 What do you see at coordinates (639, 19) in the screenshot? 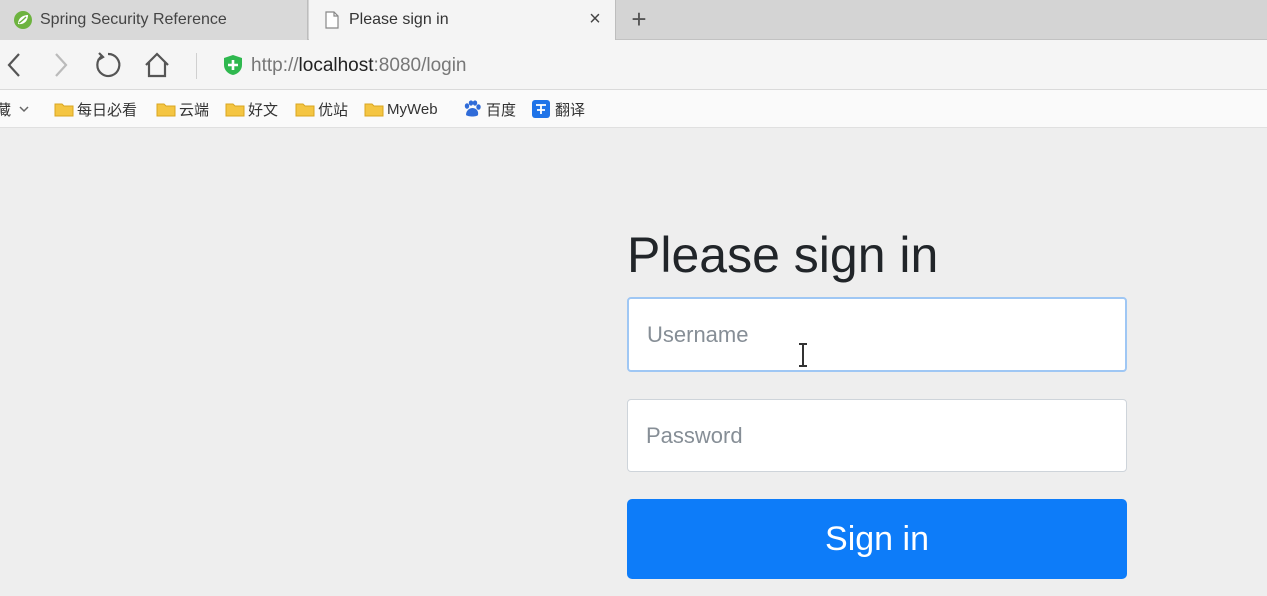
I see `new-tab-icon: +` at bounding box center [639, 19].